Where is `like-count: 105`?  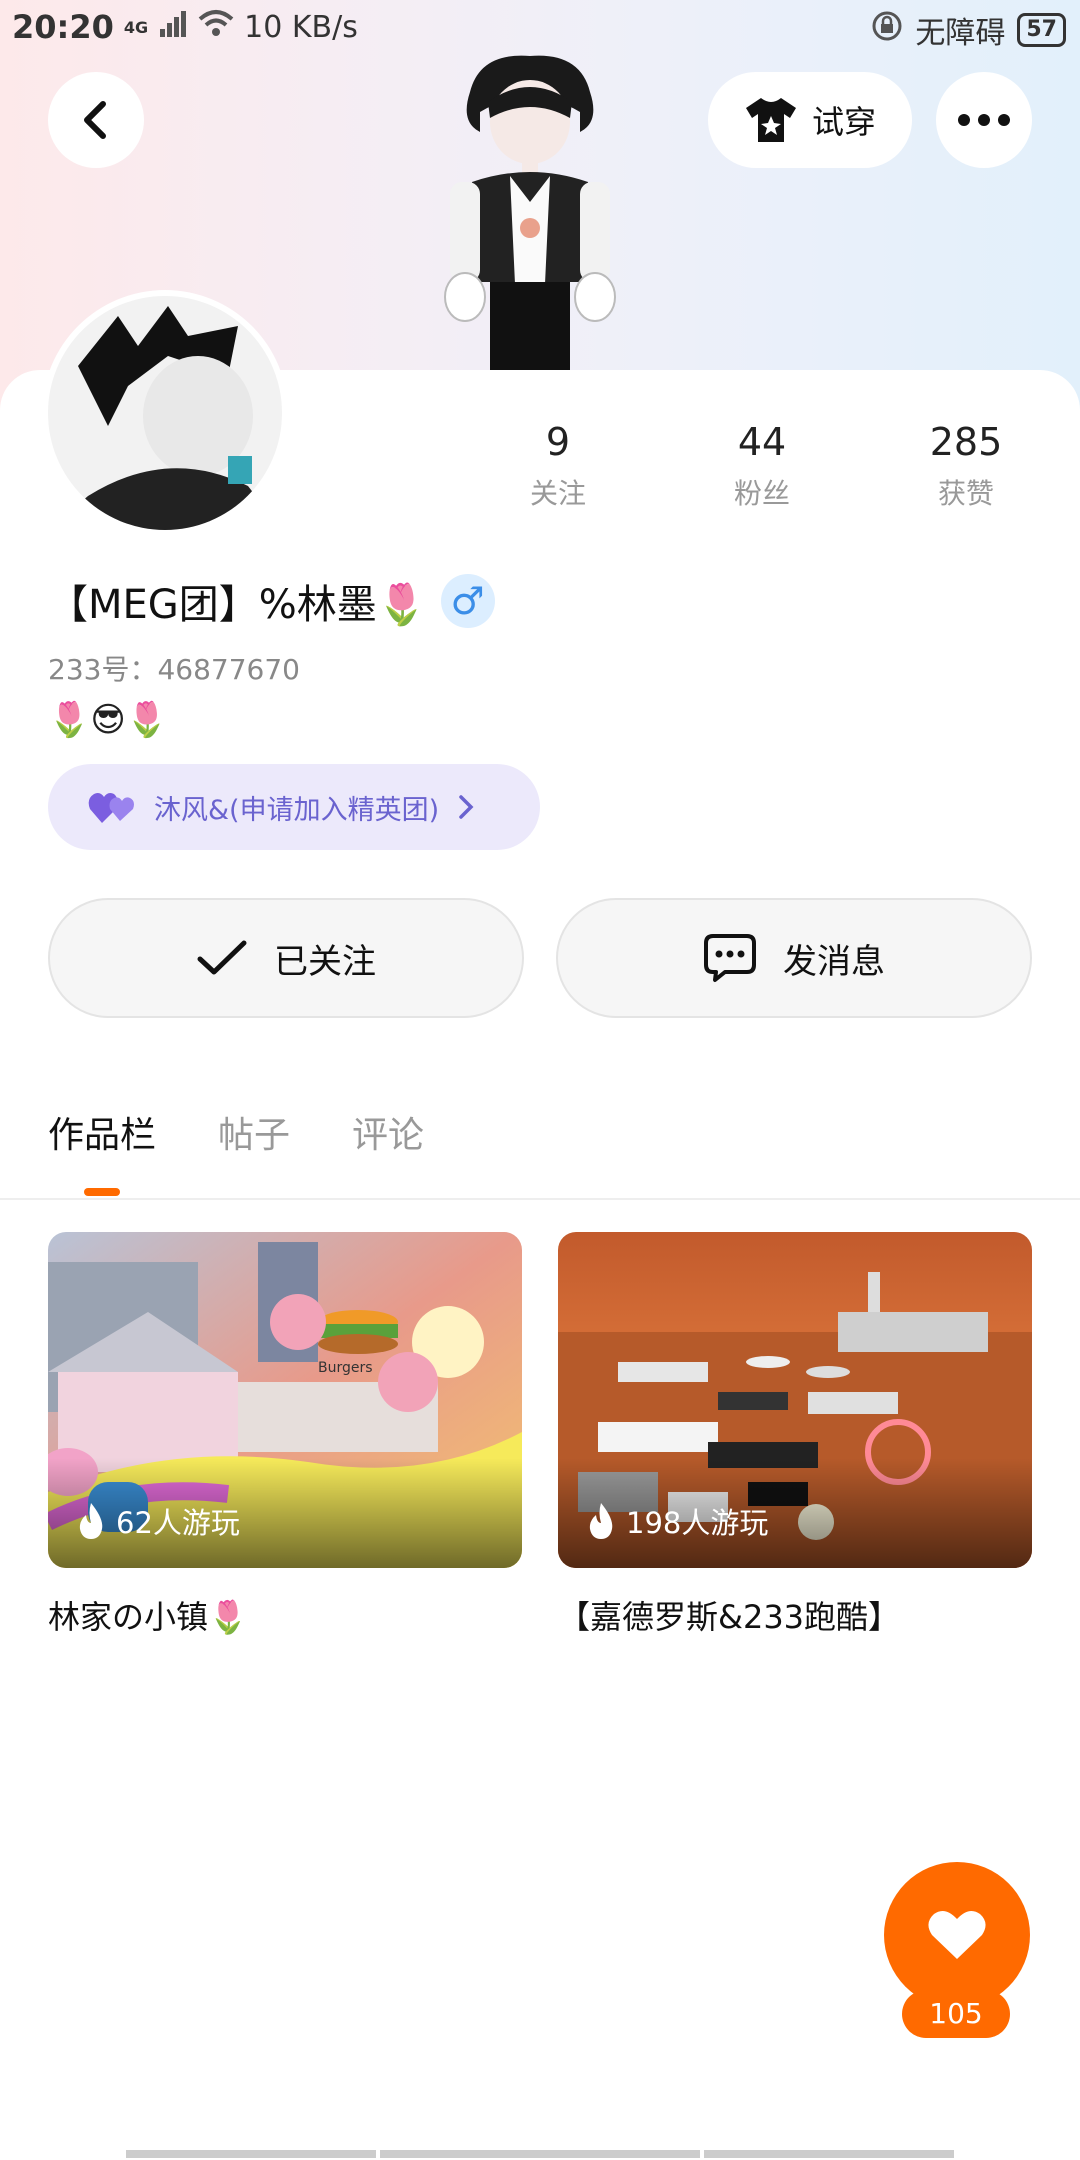 like-count: 105 is located at coordinates (956, 2014).